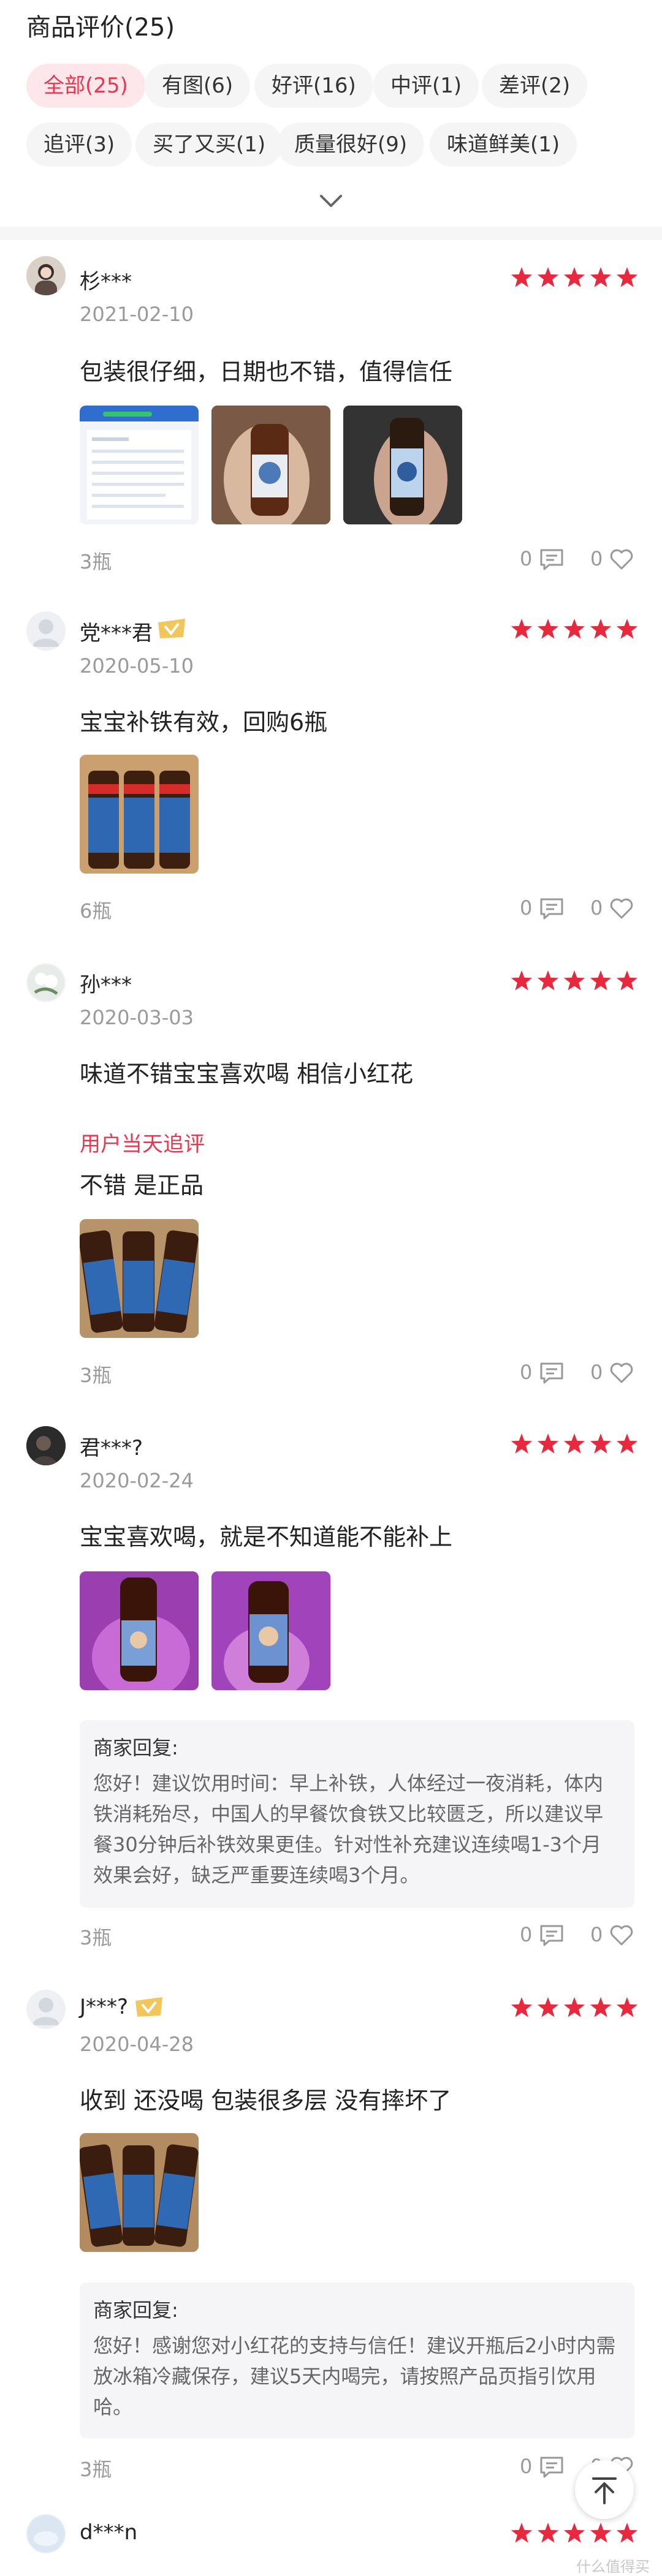 The image size is (662, 2576). Describe the element at coordinates (116, 633) in the screenshot. I see `username: 党***君` at that location.